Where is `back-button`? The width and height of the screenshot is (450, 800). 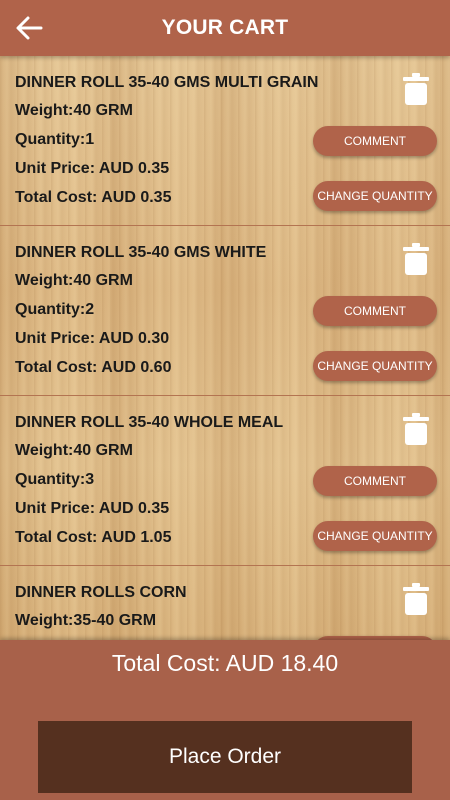 back-button is located at coordinates (29, 28).